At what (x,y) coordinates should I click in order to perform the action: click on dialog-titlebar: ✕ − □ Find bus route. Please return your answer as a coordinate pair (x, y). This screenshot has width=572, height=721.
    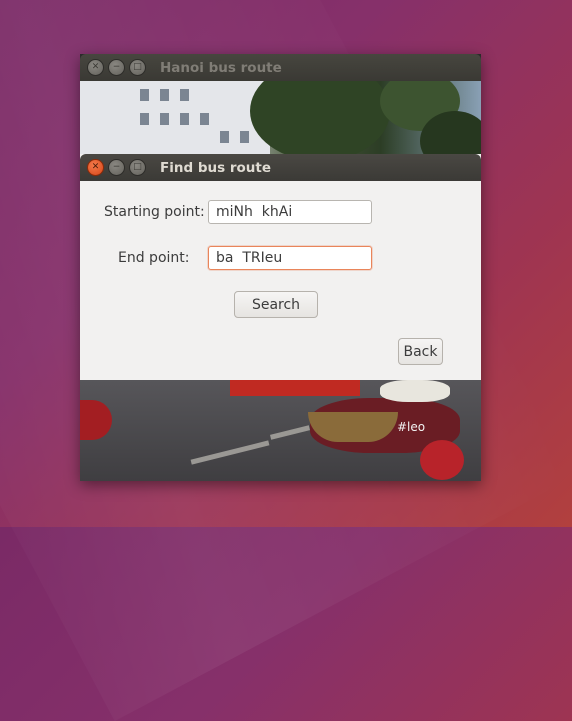
    Looking at the image, I should click on (280, 167).